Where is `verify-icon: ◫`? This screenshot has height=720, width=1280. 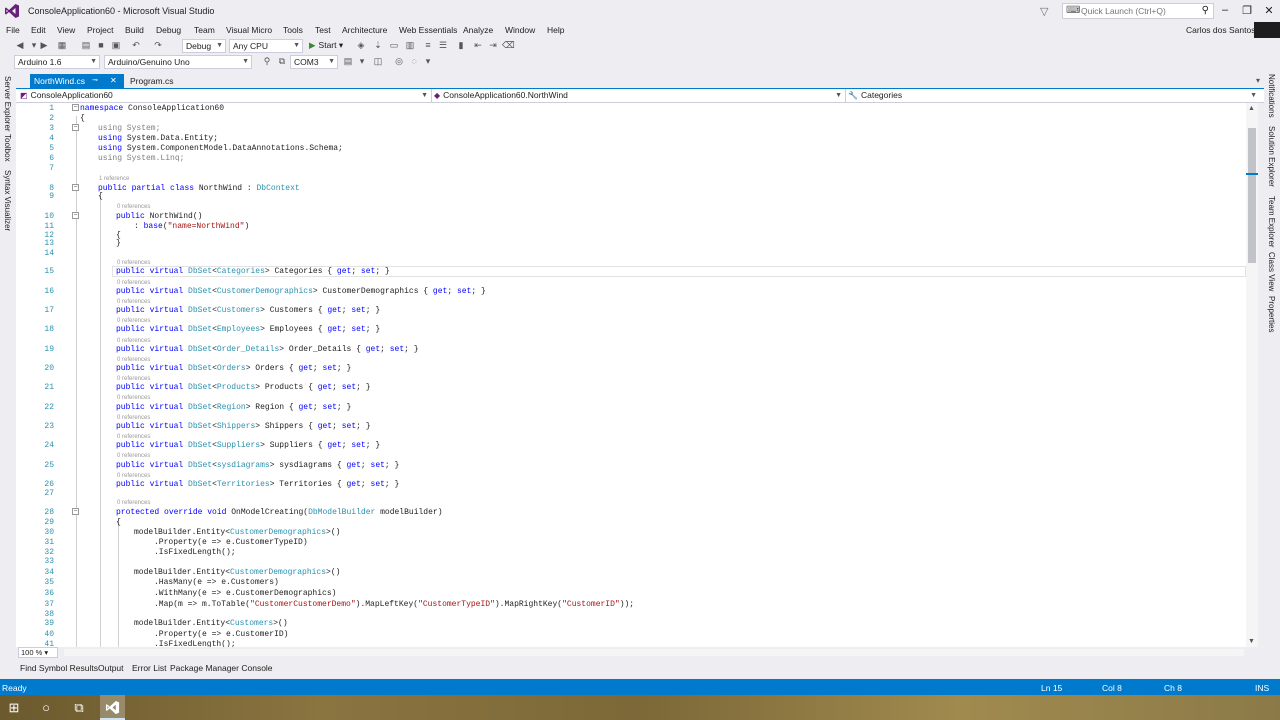 verify-icon: ◫ is located at coordinates (378, 61).